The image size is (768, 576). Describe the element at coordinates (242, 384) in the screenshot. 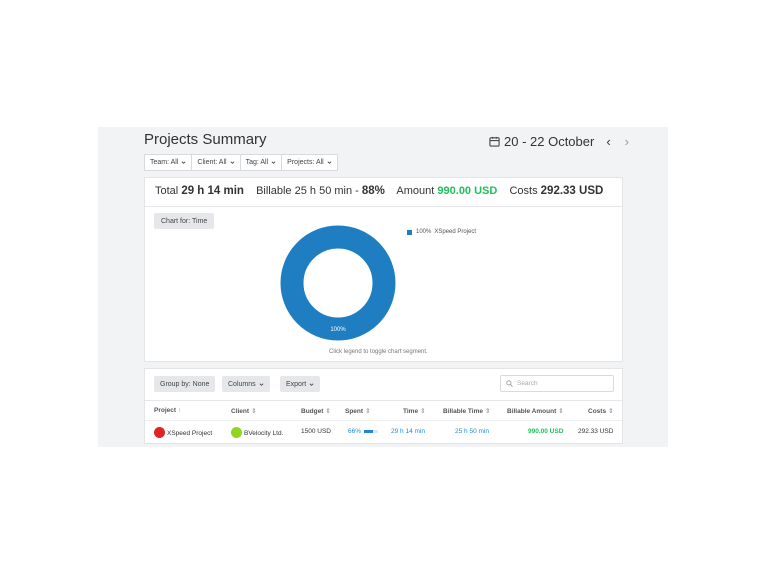

I see `columns-label: Columns` at that location.